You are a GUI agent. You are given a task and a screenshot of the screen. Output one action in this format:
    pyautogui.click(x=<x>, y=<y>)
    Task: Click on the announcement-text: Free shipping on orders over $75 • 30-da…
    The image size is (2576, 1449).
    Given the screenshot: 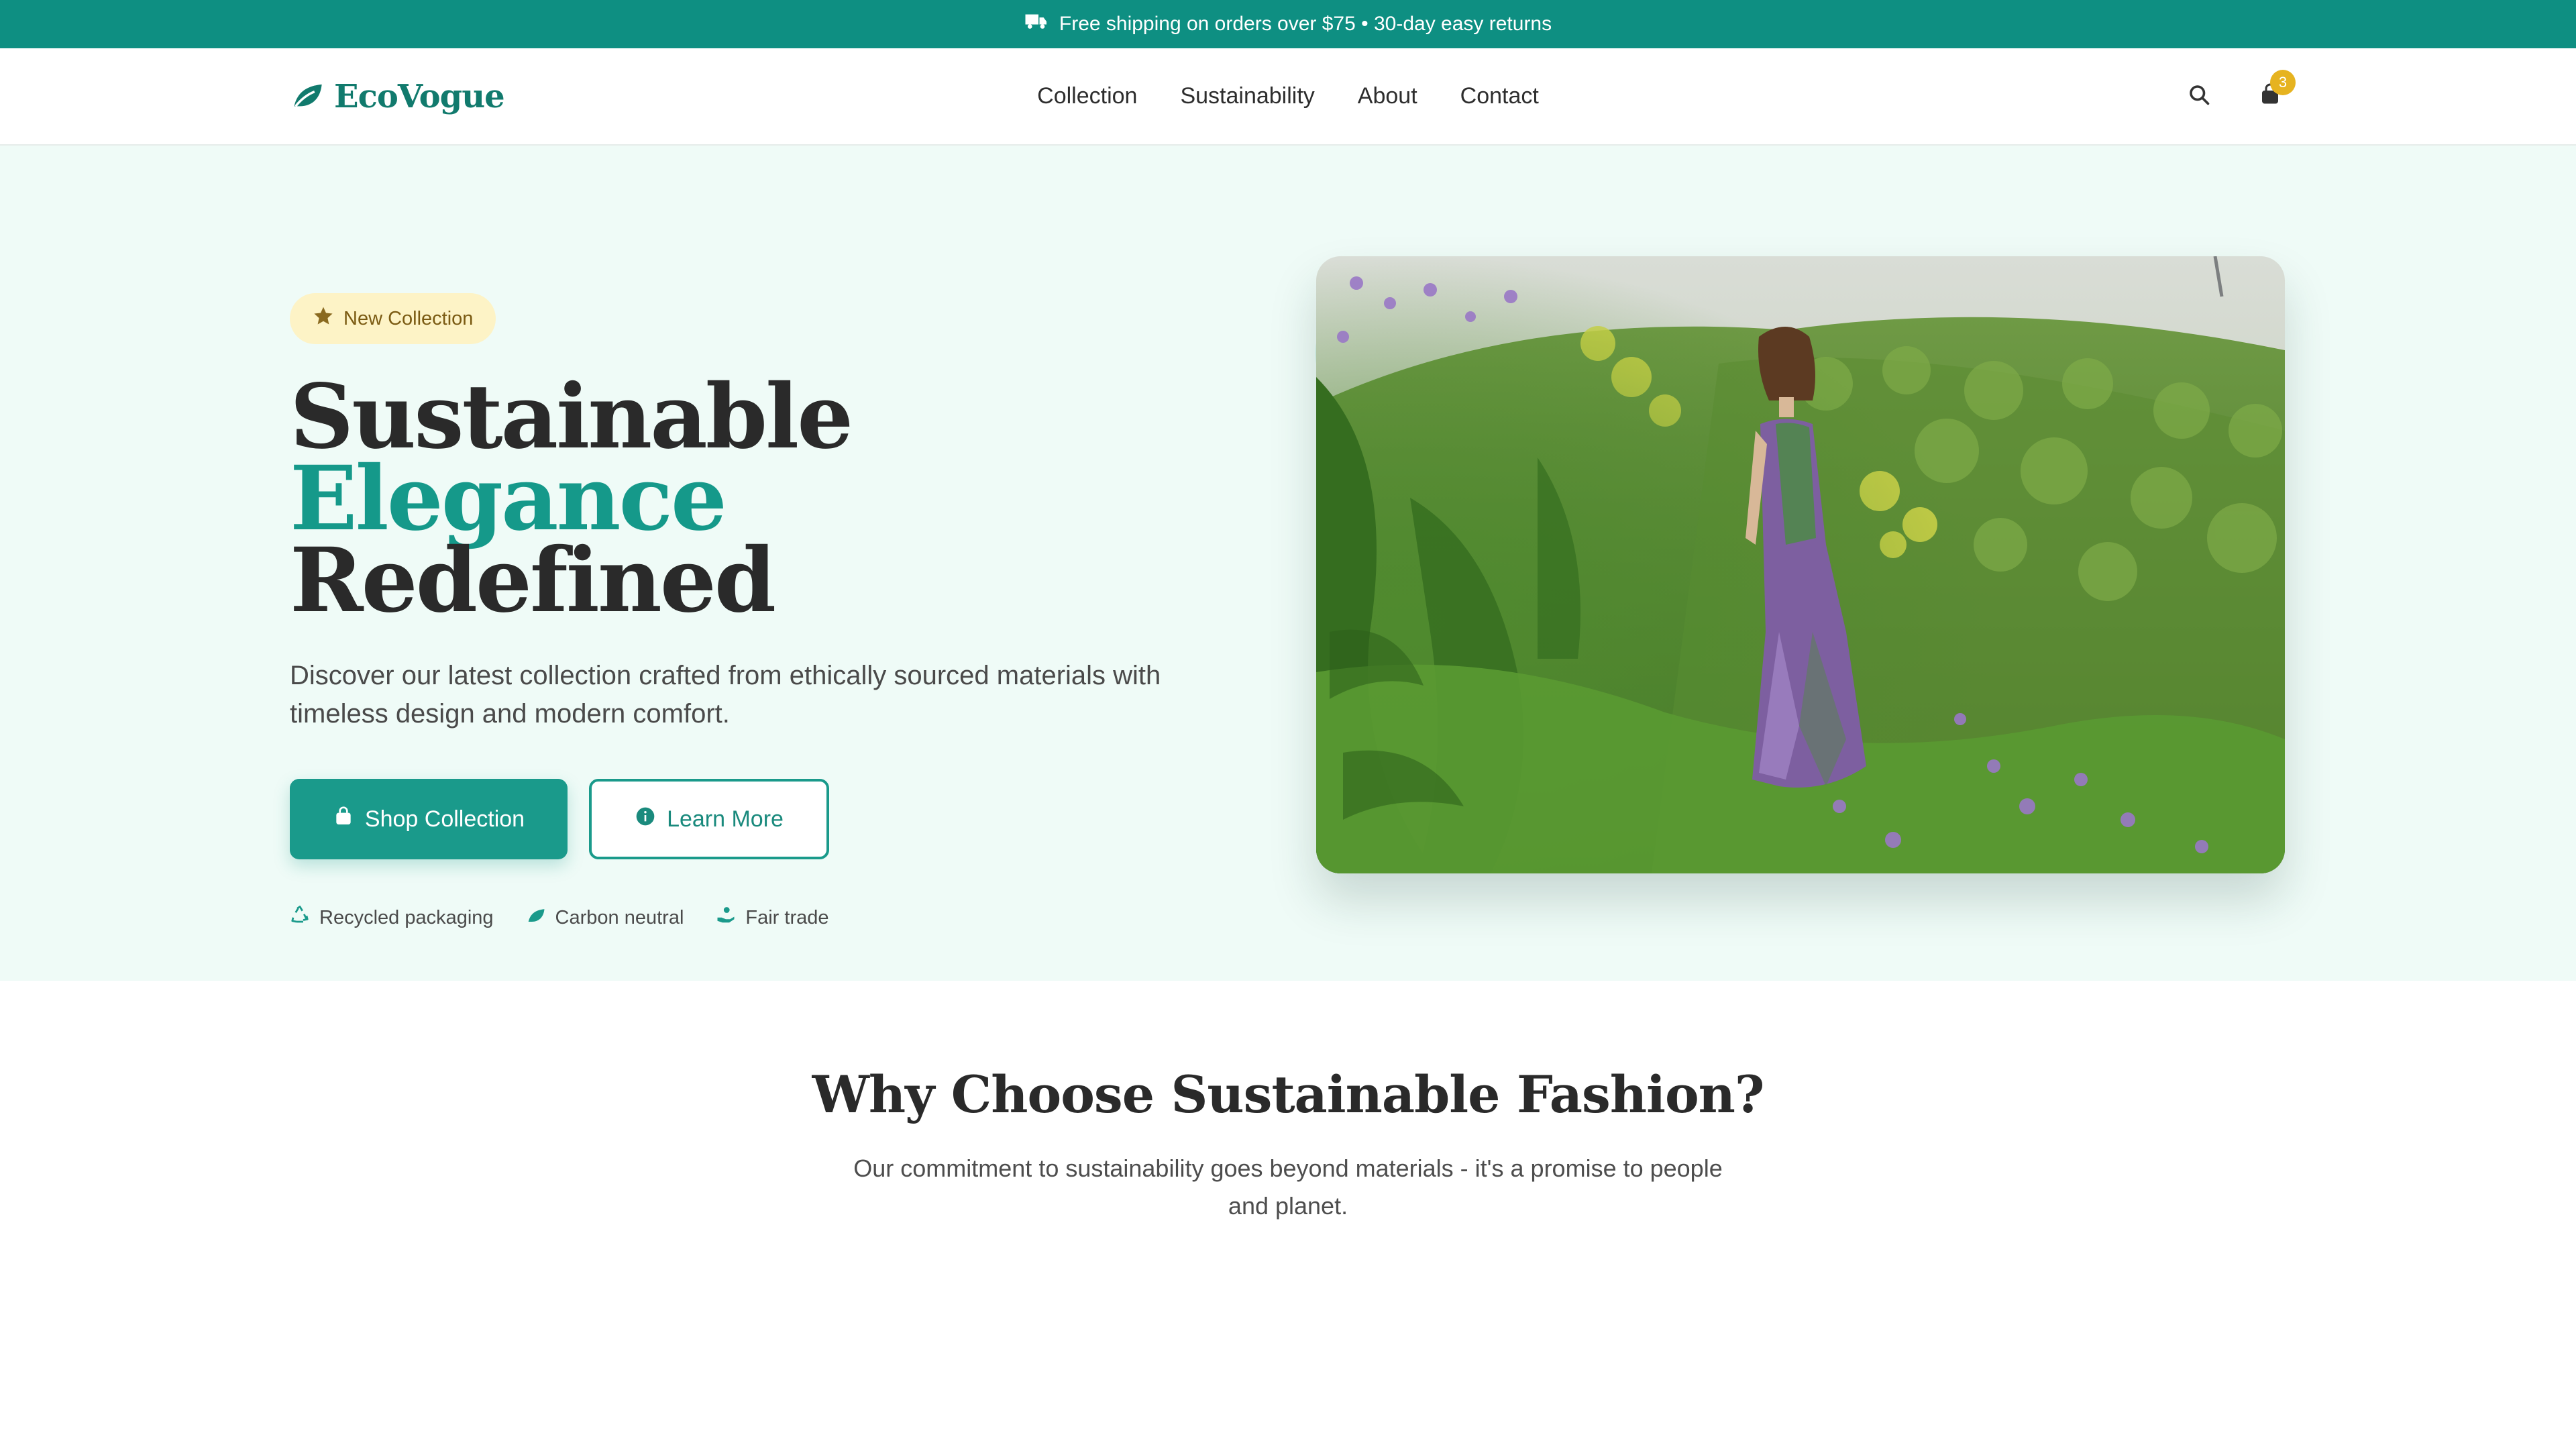 What is the action you would take?
    pyautogui.click(x=1305, y=24)
    